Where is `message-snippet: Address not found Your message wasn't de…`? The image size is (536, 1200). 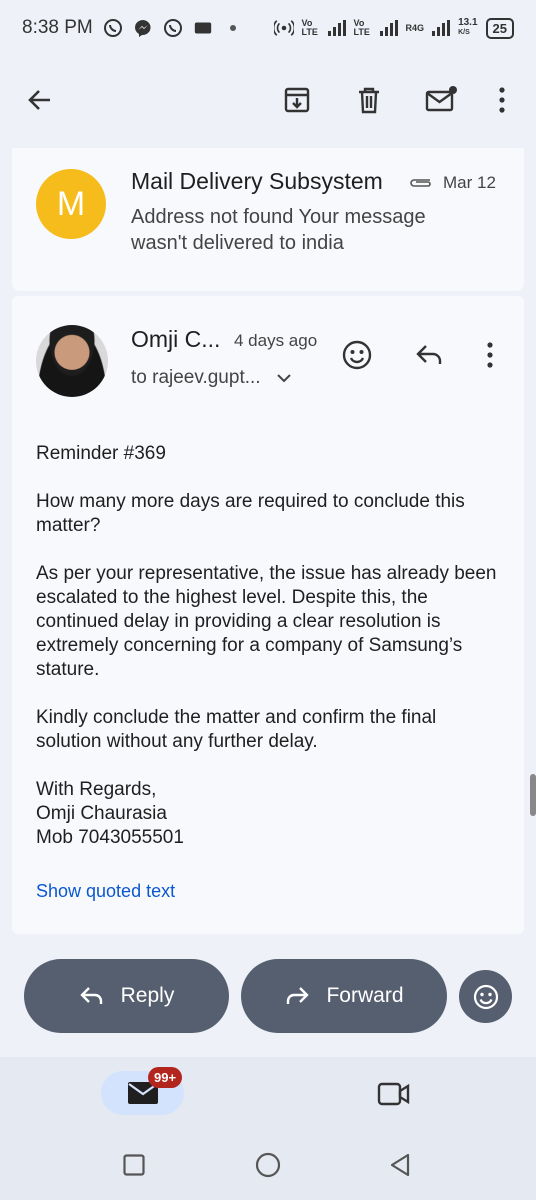
message-snippet: Address not found Your message wasn't de… is located at coordinates (278, 230).